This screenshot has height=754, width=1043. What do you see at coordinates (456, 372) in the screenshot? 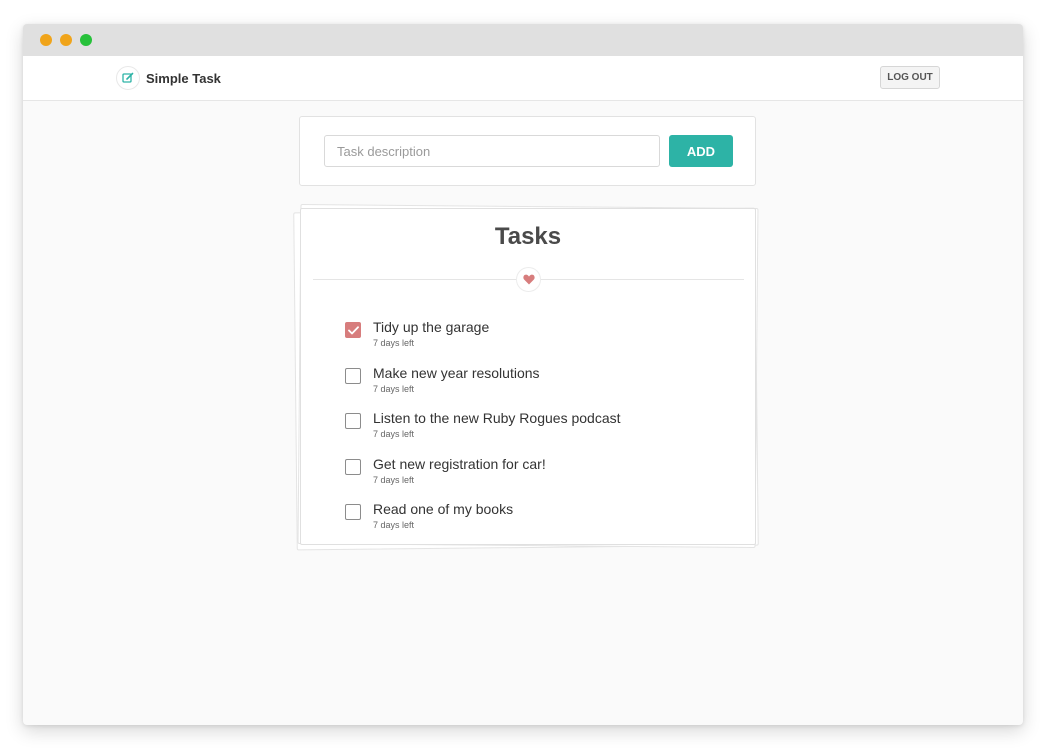
I see `task-label: Make new year resolutions` at bounding box center [456, 372].